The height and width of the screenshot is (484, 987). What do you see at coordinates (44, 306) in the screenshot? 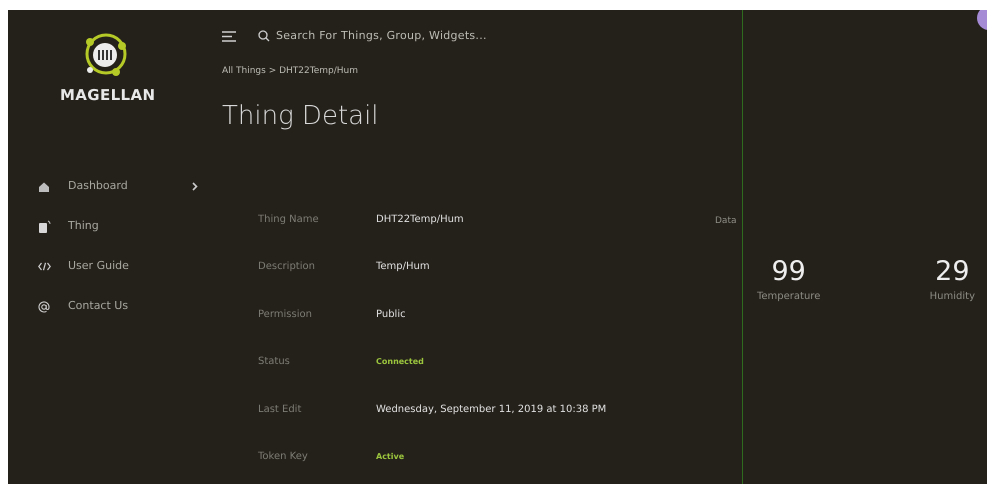
I see `at-icon` at bounding box center [44, 306].